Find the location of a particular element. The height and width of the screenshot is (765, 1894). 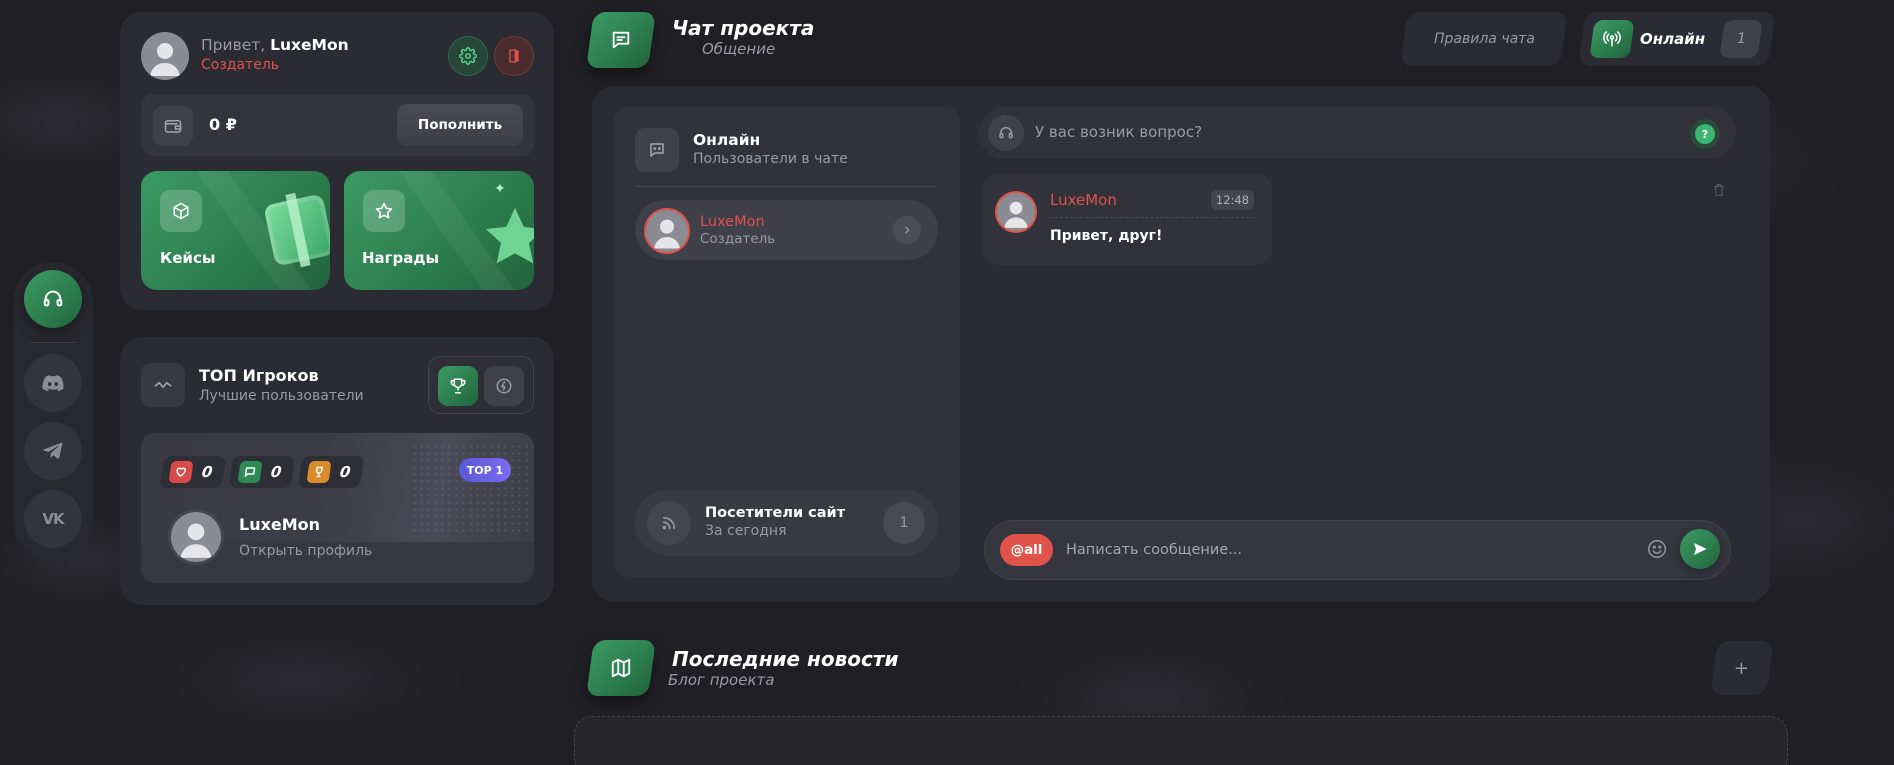

profile-username: LuxeMon is located at coordinates (309, 45).